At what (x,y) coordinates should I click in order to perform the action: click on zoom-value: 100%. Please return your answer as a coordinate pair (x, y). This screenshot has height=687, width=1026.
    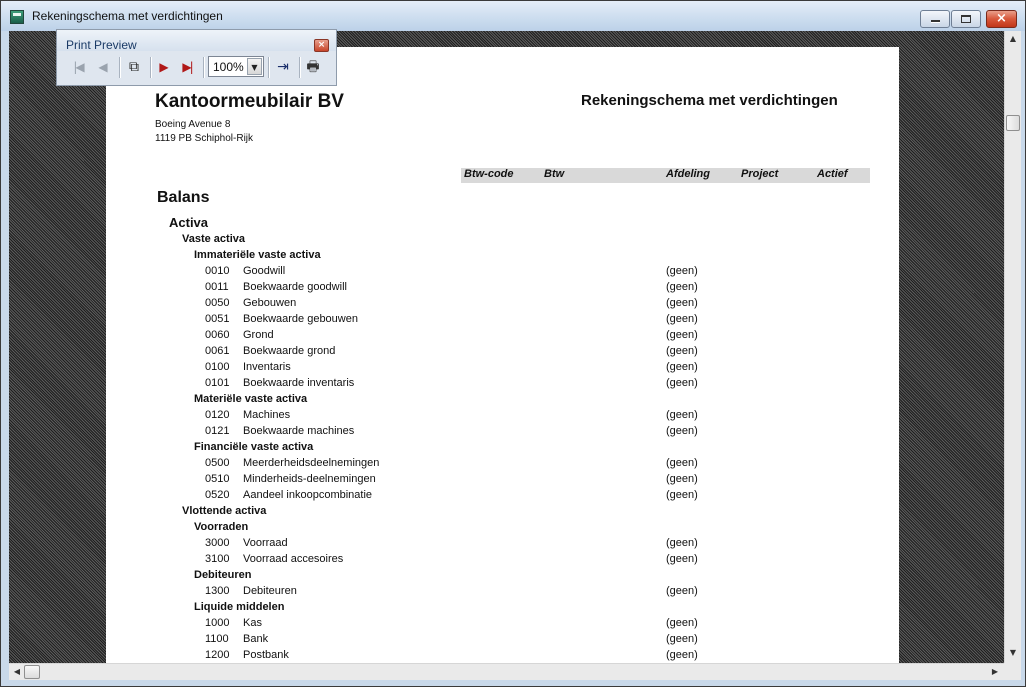
    Looking at the image, I should click on (228, 67).